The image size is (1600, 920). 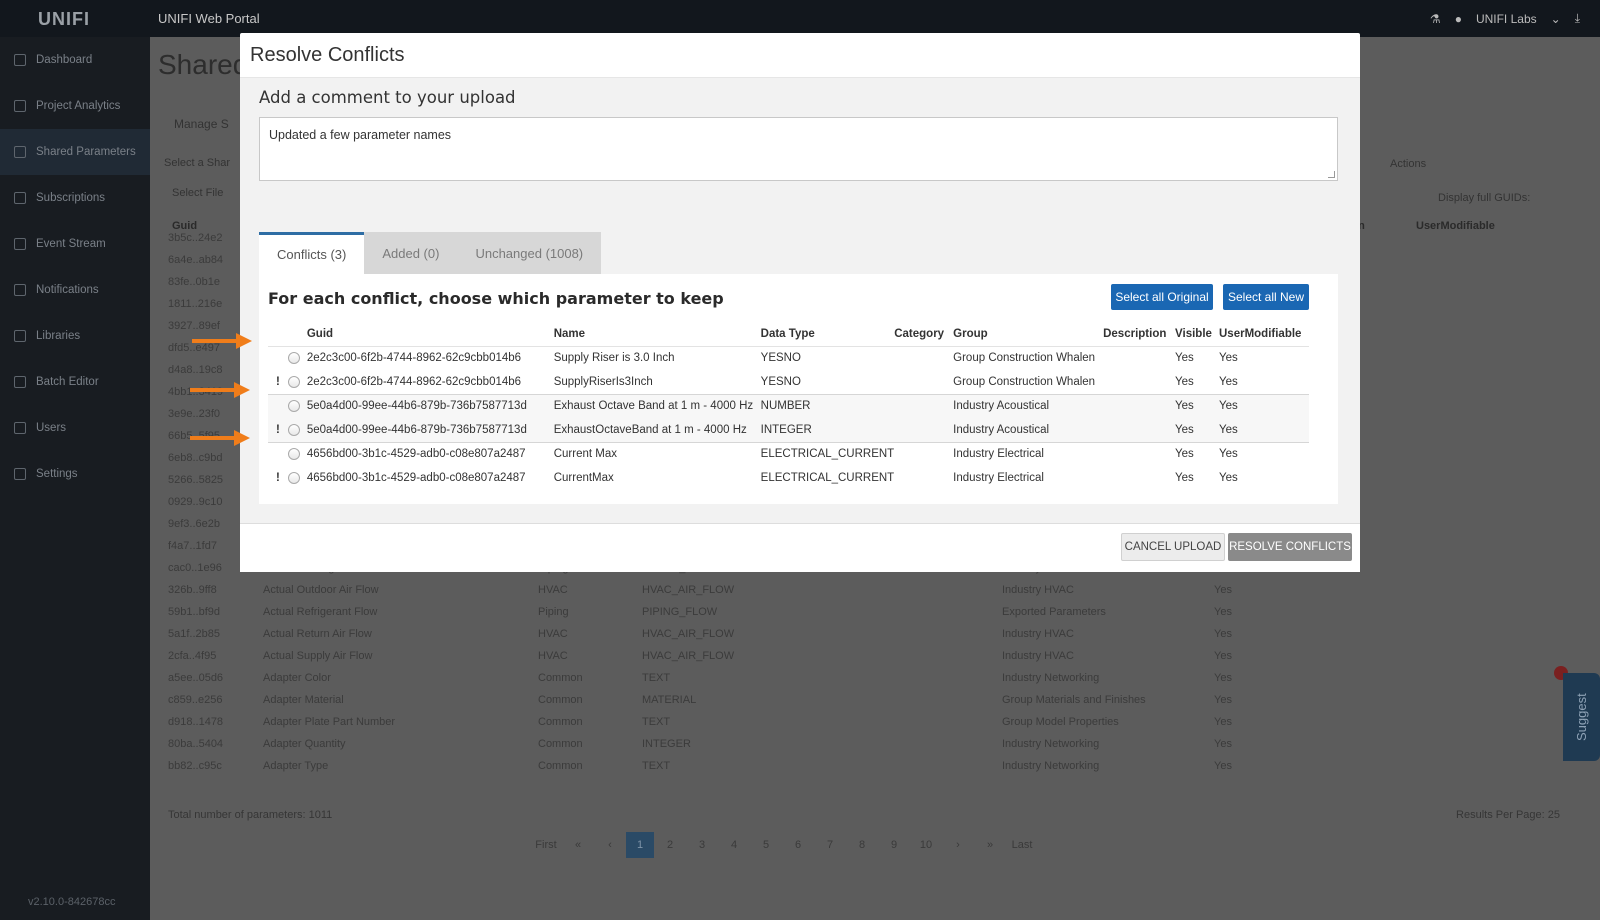 What do you see at coordinates (75, 336) in the screenshot?
I see `sidebar-item-libraries: Libraries` at bounding box center [75, 336].